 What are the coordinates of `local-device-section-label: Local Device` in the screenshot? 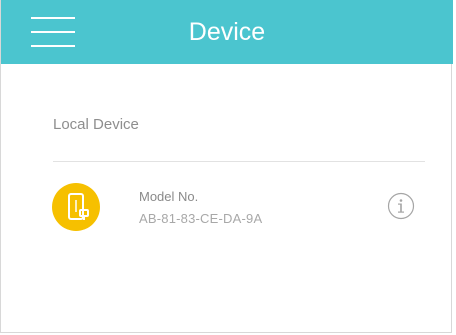 It's located at (96, 124).